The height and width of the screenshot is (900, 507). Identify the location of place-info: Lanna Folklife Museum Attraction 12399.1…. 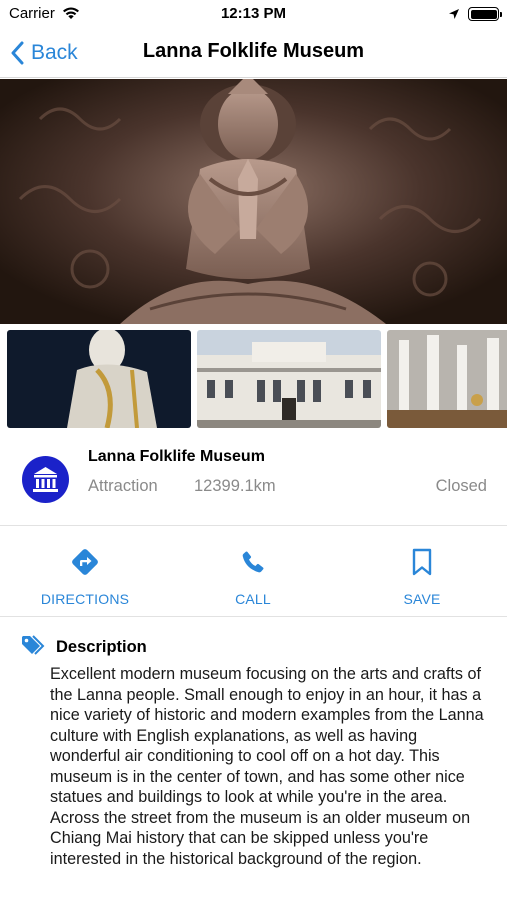
(253, 481).